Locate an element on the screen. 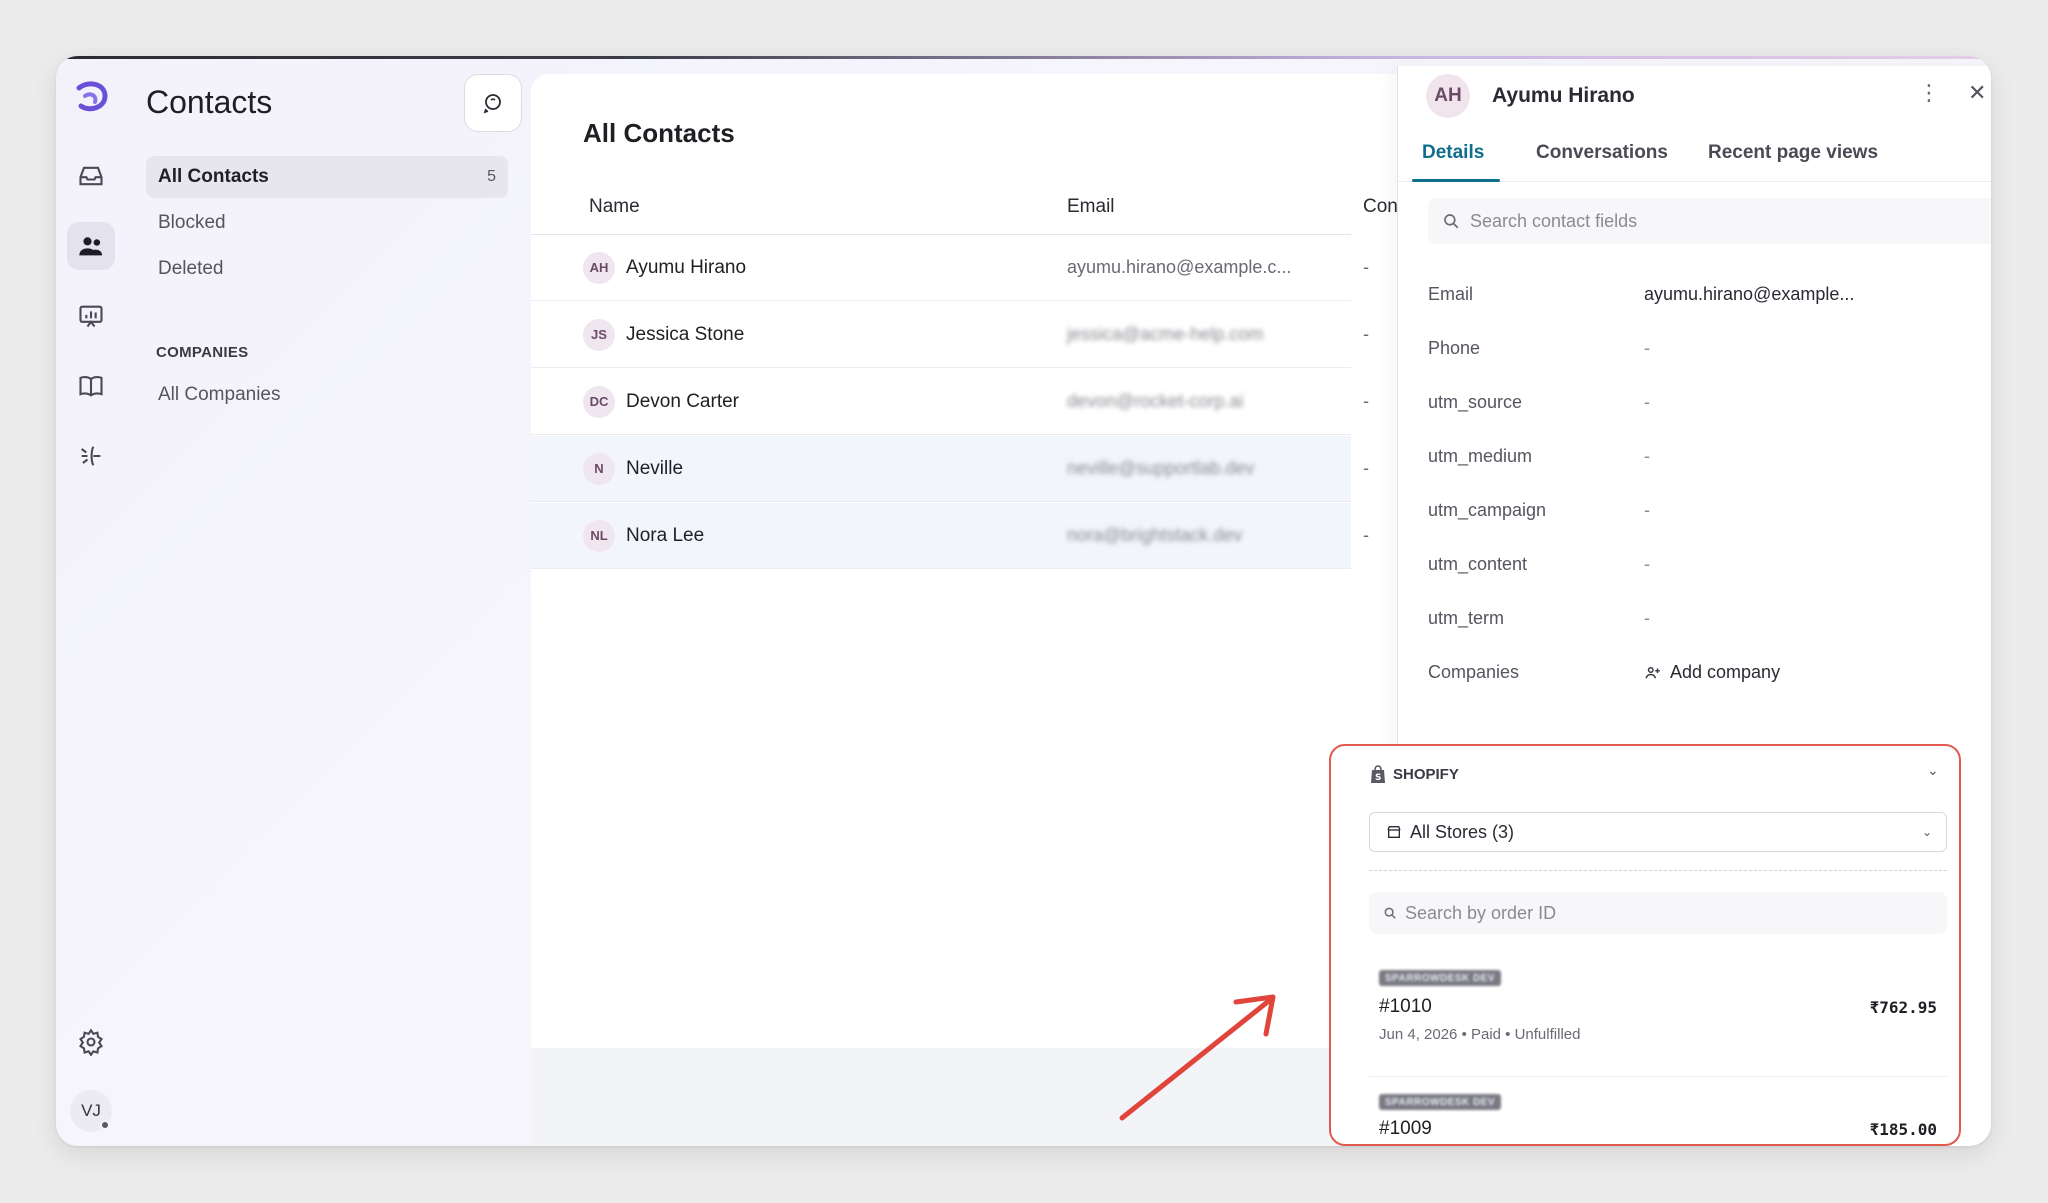  nav-item-label: Blocked is located at coordinates (192, 222).